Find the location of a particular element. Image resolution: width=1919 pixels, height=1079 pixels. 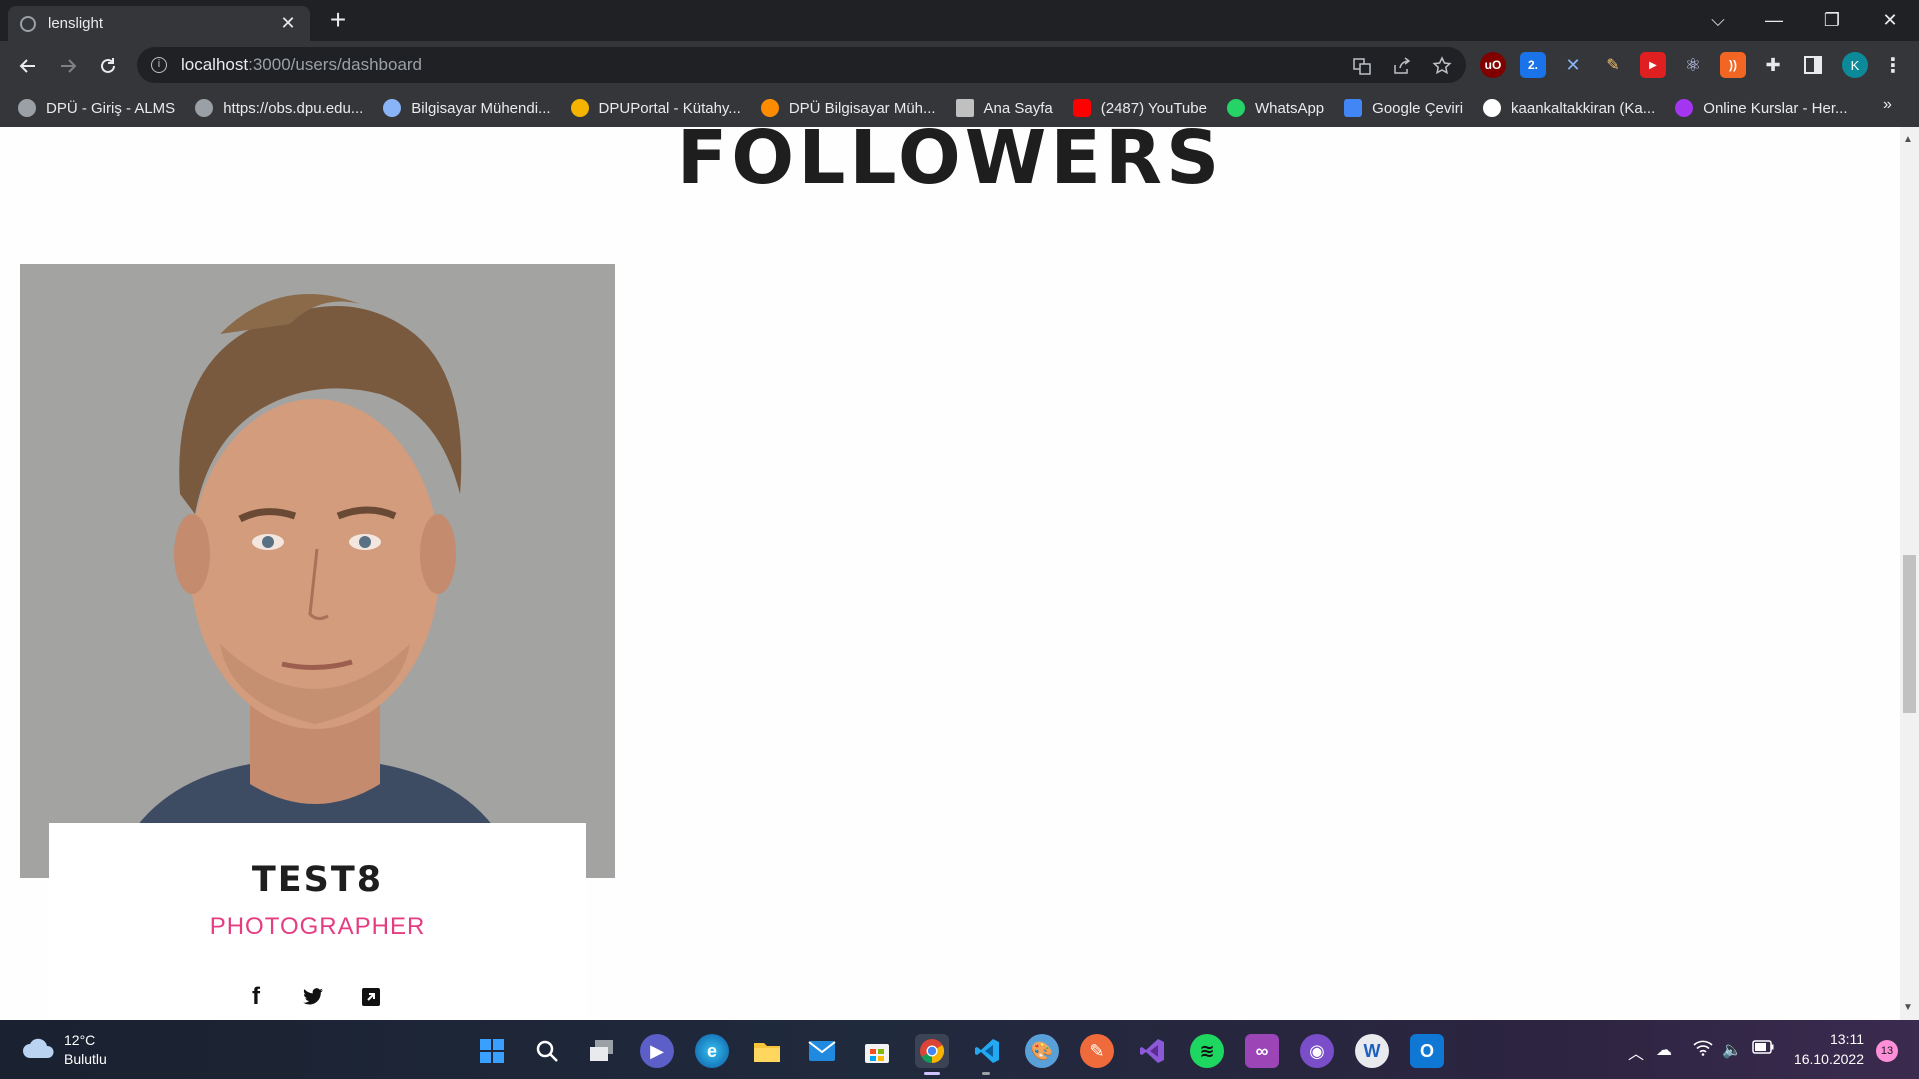

github-icon is located at coordinates (1492, 108).